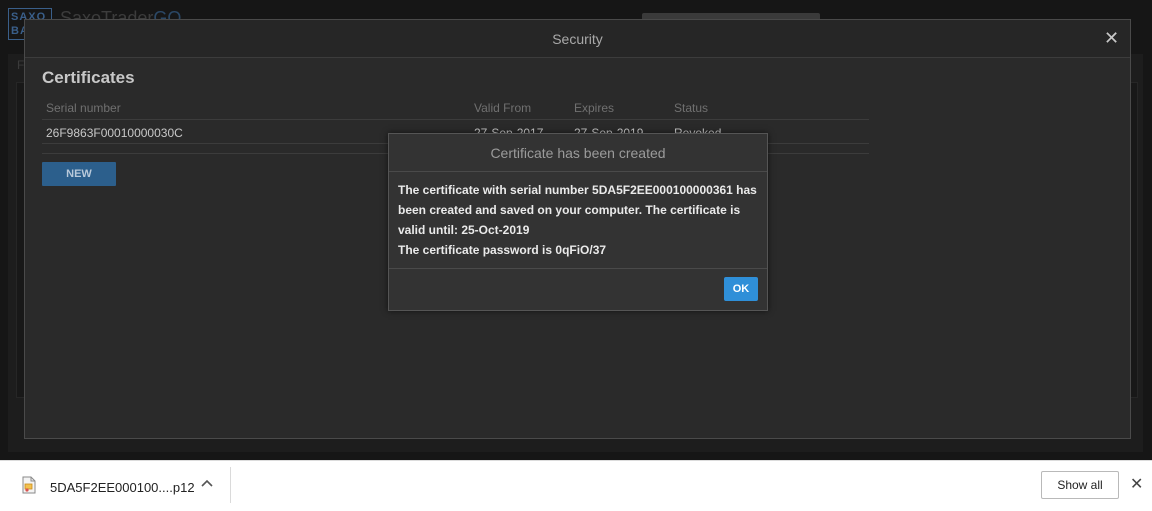  What do you see at coordinates (502, 250) in the screenshot?
I see `modal-message-password: The certificate password is 0qFiO/37` at bounding box center [502, 250].